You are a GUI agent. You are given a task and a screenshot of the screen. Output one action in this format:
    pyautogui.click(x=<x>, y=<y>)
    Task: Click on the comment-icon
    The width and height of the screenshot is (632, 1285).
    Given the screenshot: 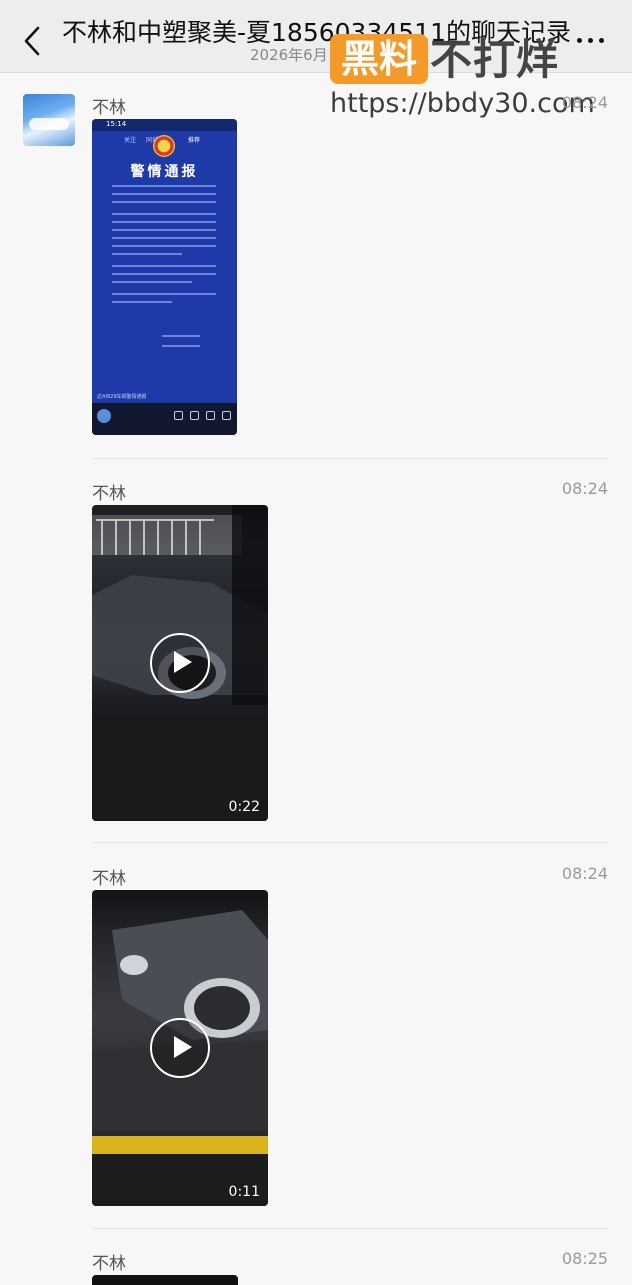 What is the action you would take?
    pyautogui.click(x=226, y=415)
    